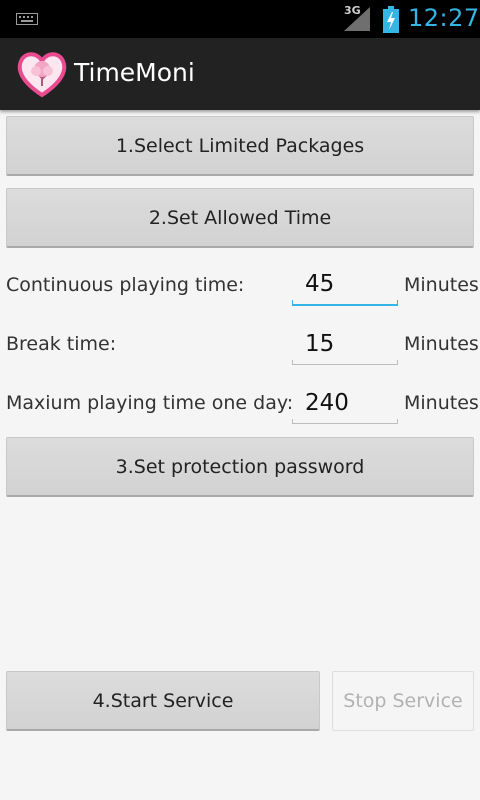  I want to click on break-time-input: 15, so click(345, 344).